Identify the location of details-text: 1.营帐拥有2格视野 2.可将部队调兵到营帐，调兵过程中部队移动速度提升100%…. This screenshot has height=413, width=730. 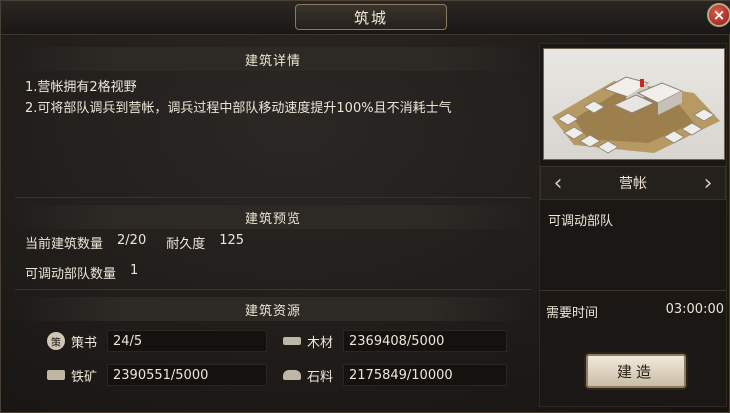
(275, 98).